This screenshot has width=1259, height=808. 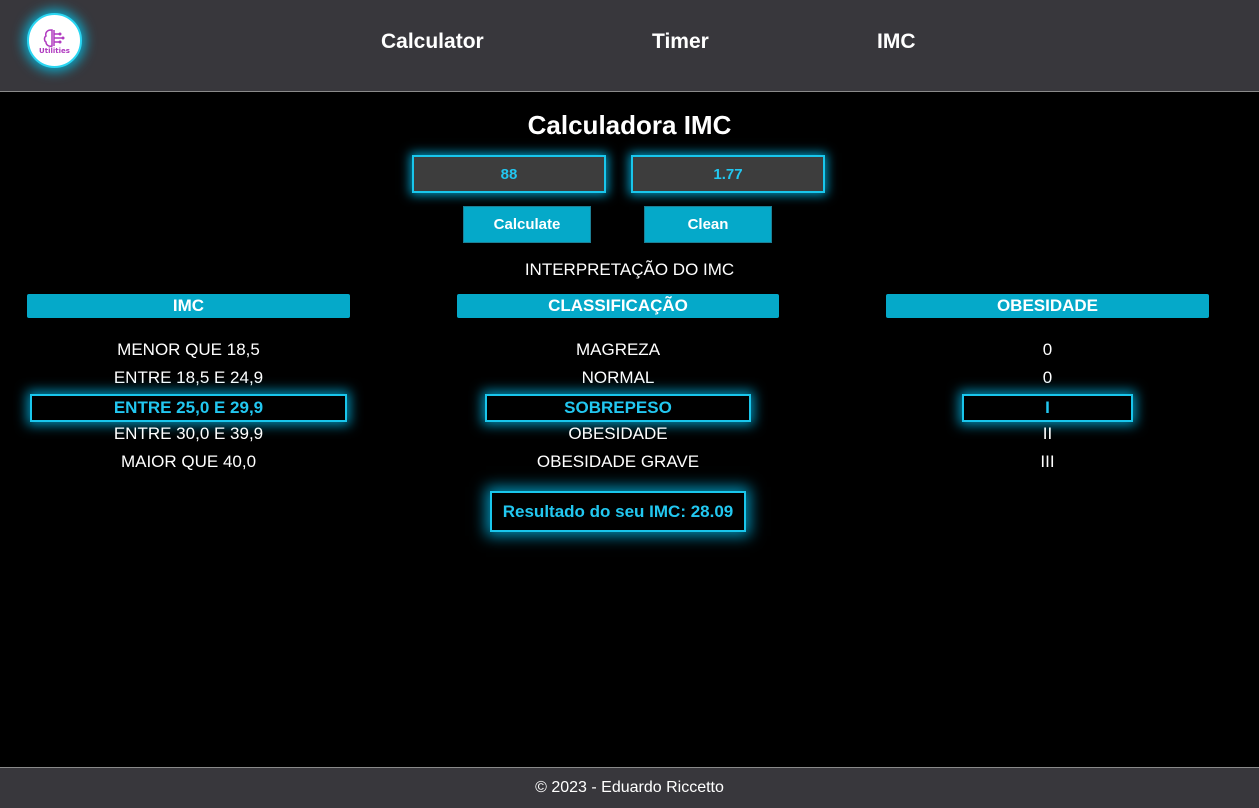 I want to click on footer-copyright: © 2023 - Eduardo Riccetto, so click(x=629, y=787).